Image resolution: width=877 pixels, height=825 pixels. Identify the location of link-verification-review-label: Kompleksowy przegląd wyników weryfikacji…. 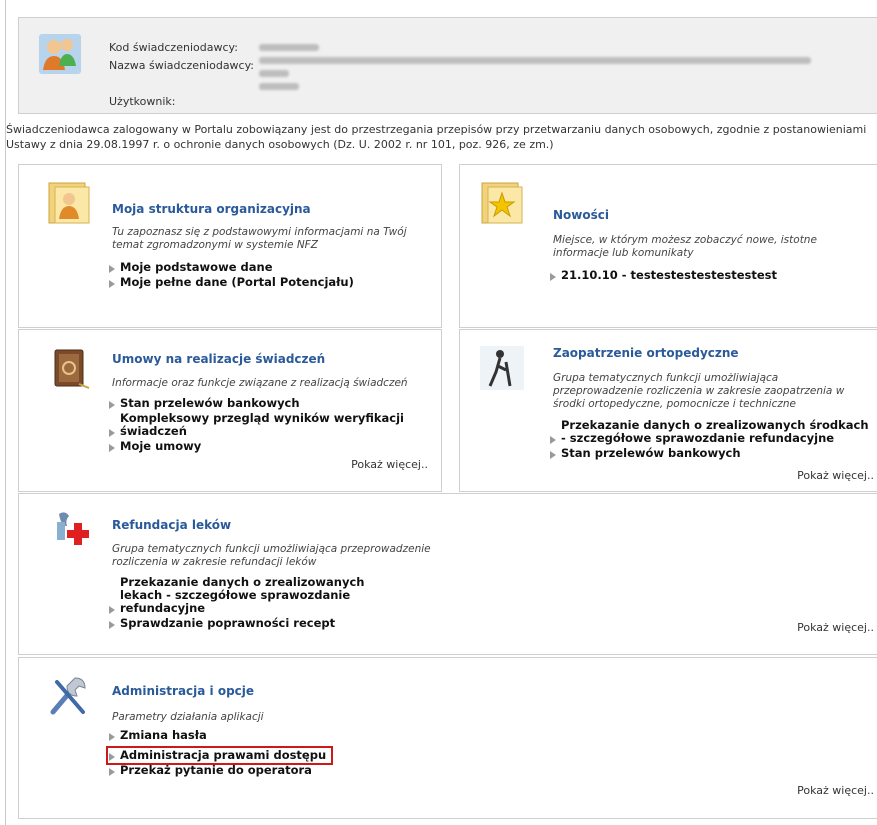
(262, 424).